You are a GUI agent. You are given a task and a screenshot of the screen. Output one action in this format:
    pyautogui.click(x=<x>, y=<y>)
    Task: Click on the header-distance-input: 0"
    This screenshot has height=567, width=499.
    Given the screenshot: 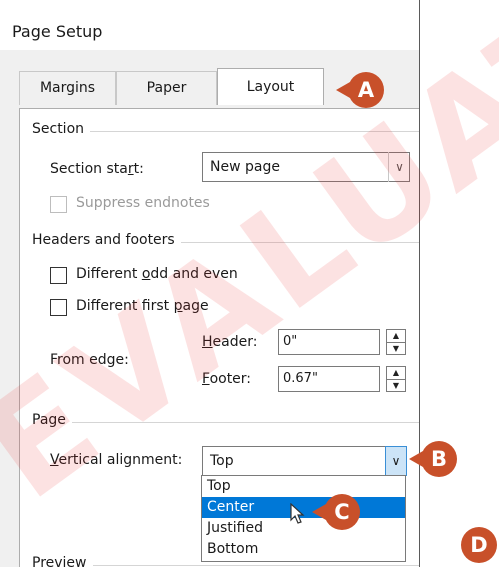 What is the action you would take?
    pyautogui.click(x=329, y=342)
    